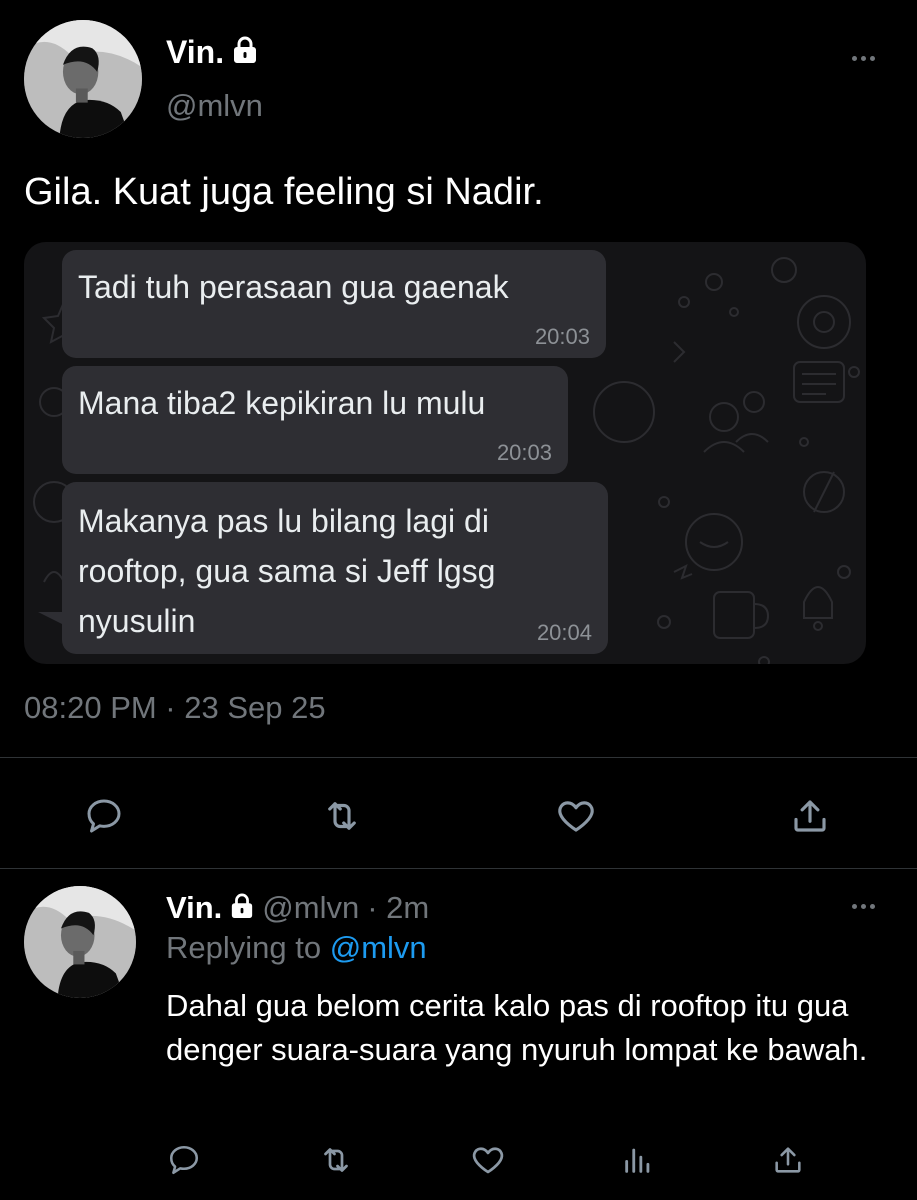  I want to click on chat-message-text: Mana tiba2 kepikiran lu mulu, so click(282, 403).